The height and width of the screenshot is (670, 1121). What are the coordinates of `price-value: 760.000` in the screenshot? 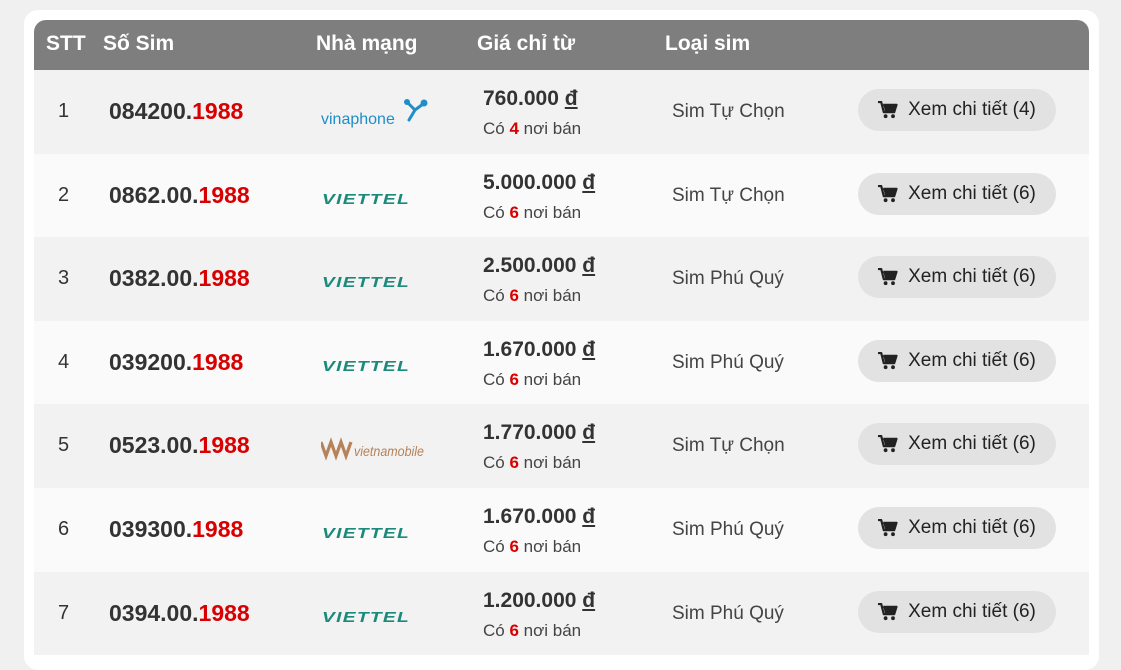 It's located at (521, 98).